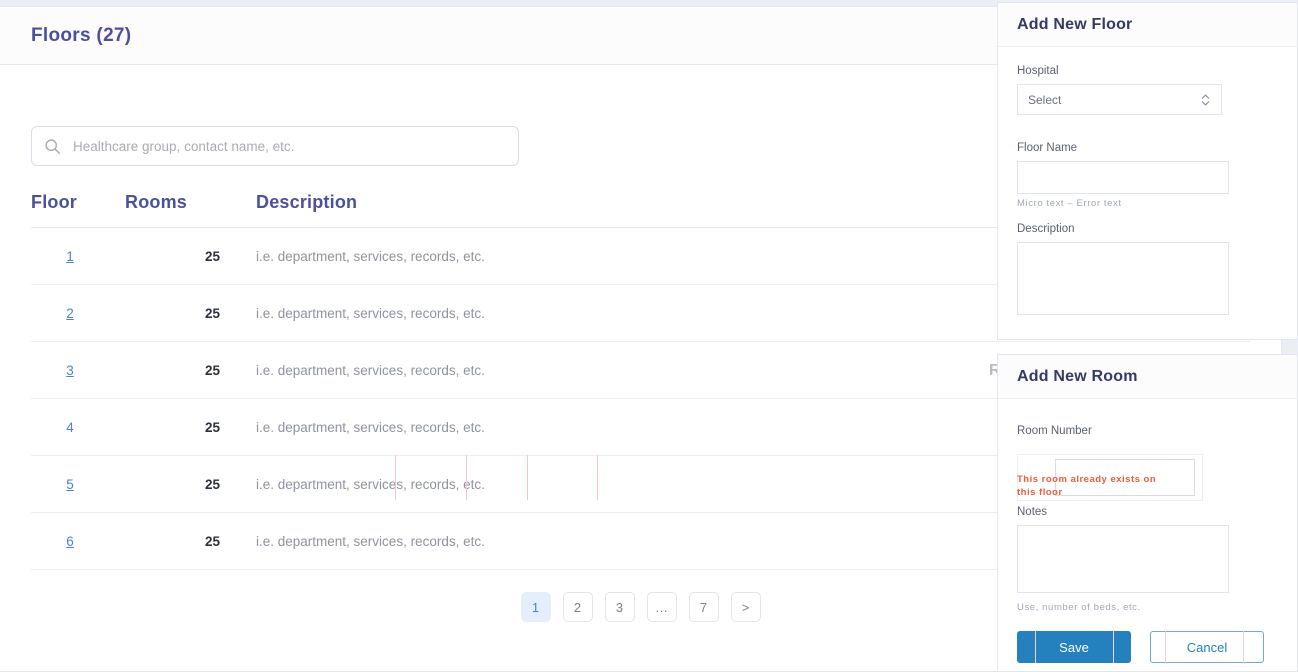  I want to click on add-new-room-title: Add New Room, so click(1077, 376).